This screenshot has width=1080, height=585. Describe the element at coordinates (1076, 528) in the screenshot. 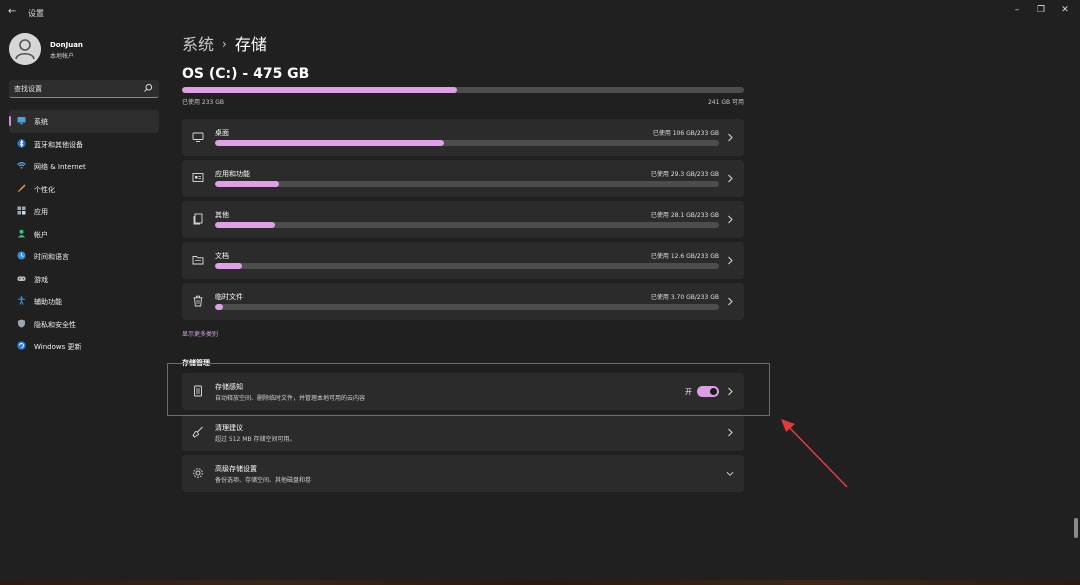

I see `scrollbar-thumb` at that location.